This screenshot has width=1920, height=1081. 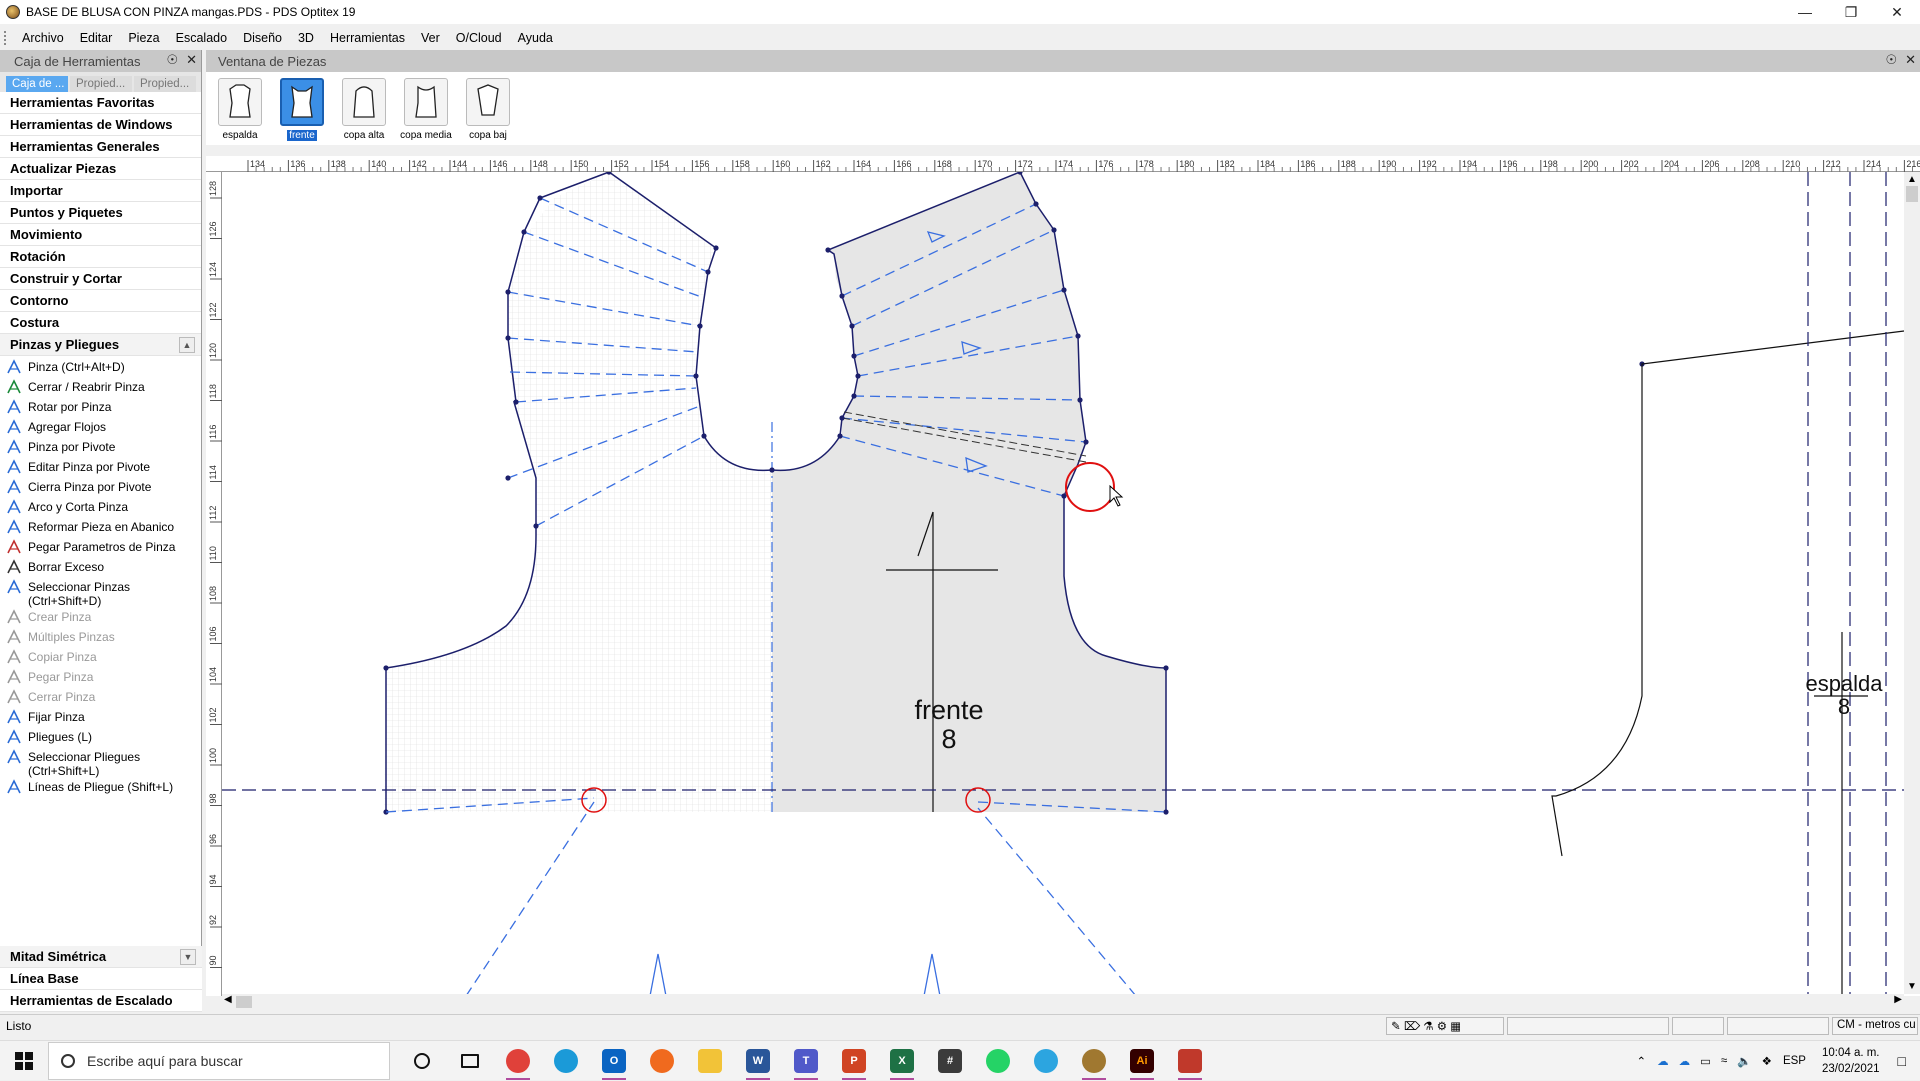 I want to click on dropbox-icon: ❖, so click(x=1767, y=1061).